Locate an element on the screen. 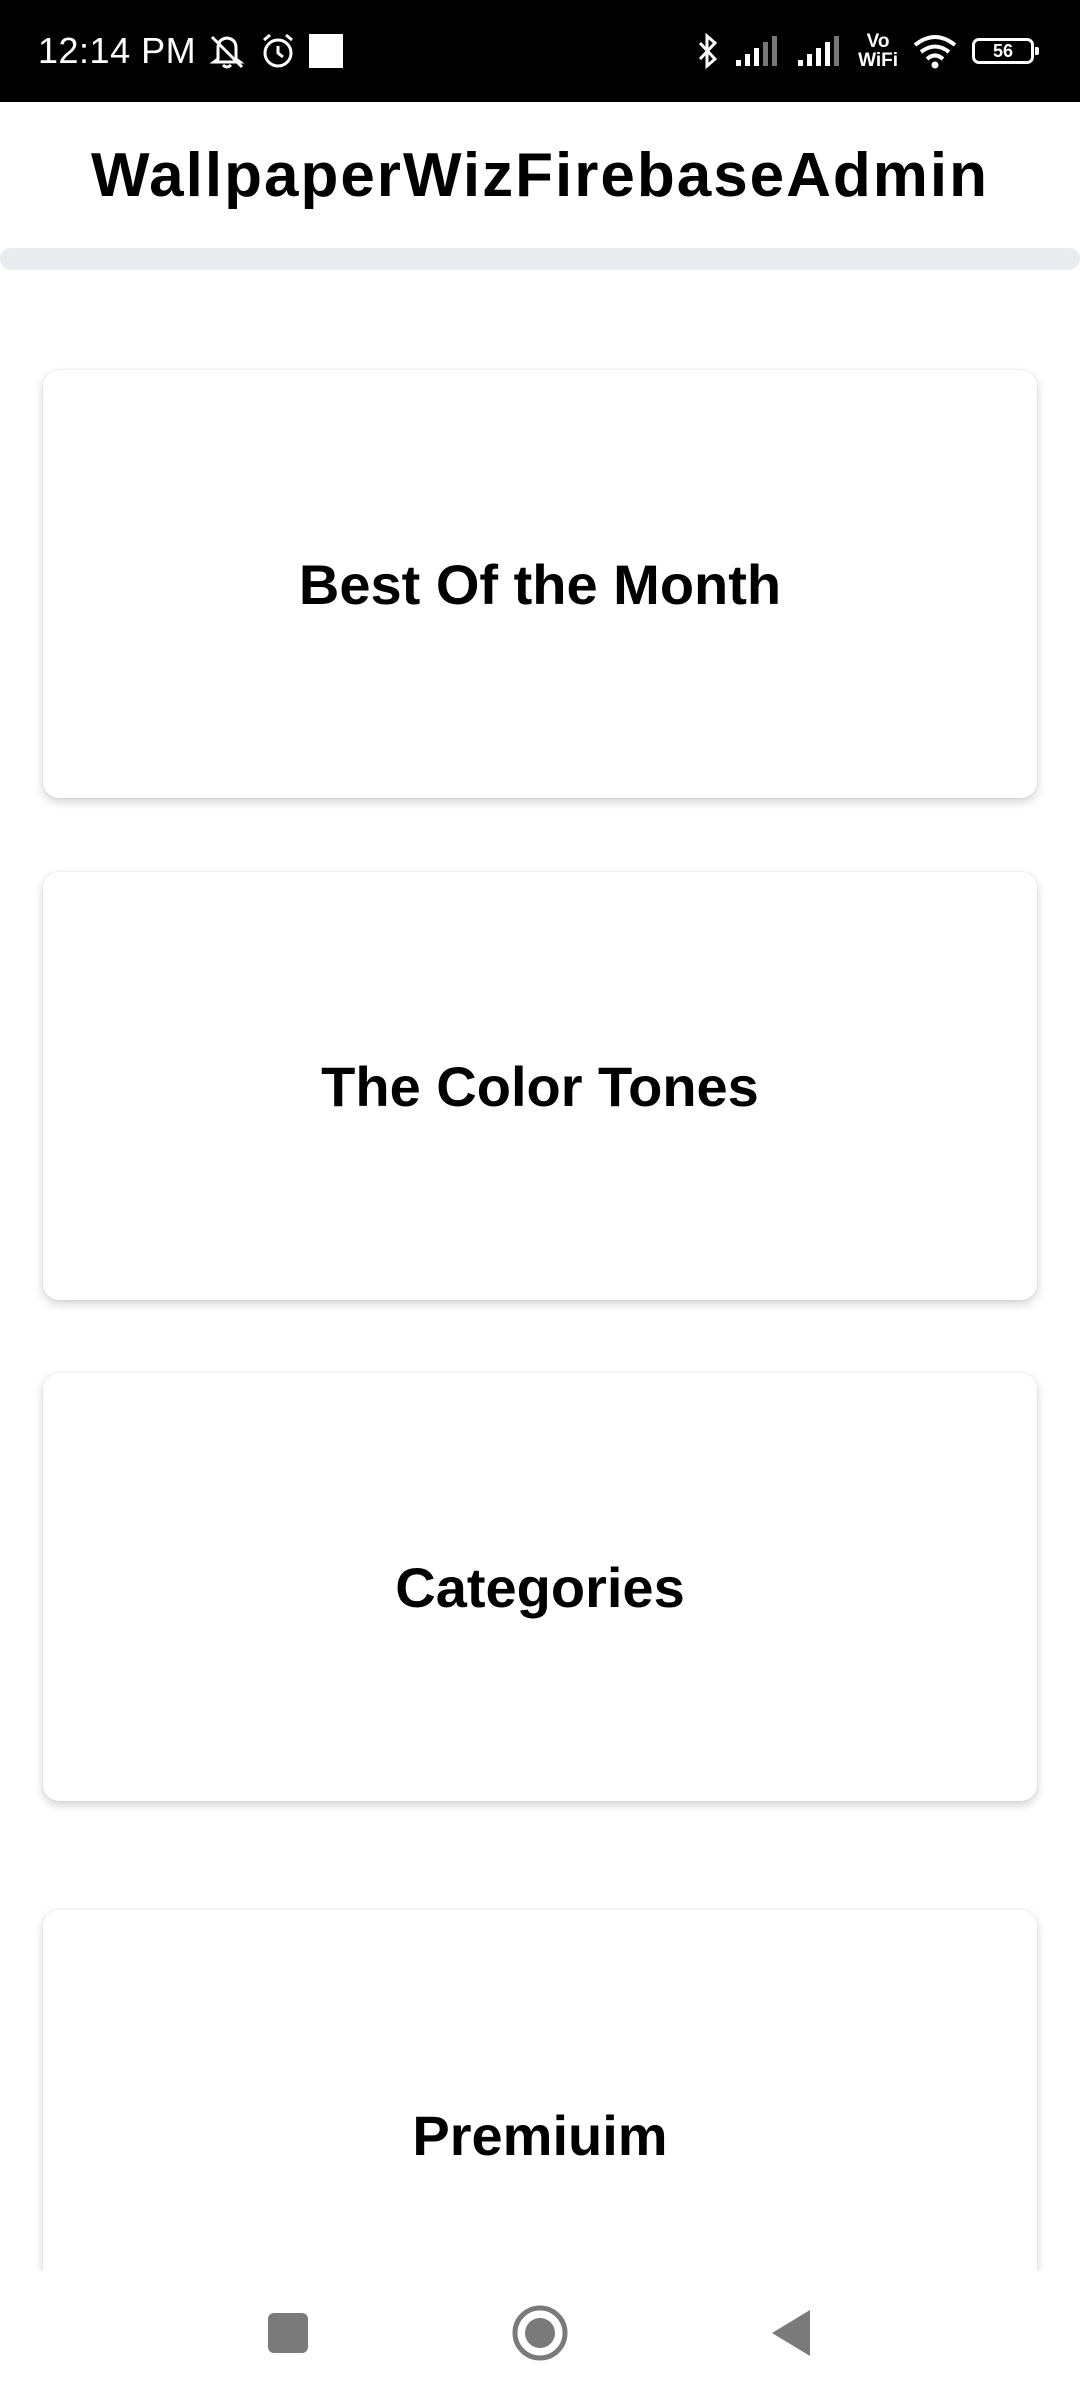 The height and width of the screenshot is (2400, 1080). page-title: WallpaperWizFirebaseAdmin is located at coordinates (540, 175).